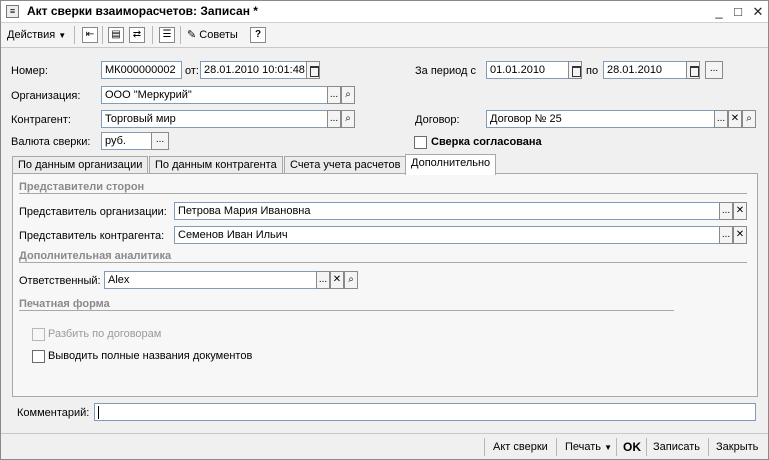 Image resolution: width=769 pixels, height=460 pixels. Describe the element at coordinates (53, 413) in the screenshot. I see `comment-label: Комментарий:` at that location.